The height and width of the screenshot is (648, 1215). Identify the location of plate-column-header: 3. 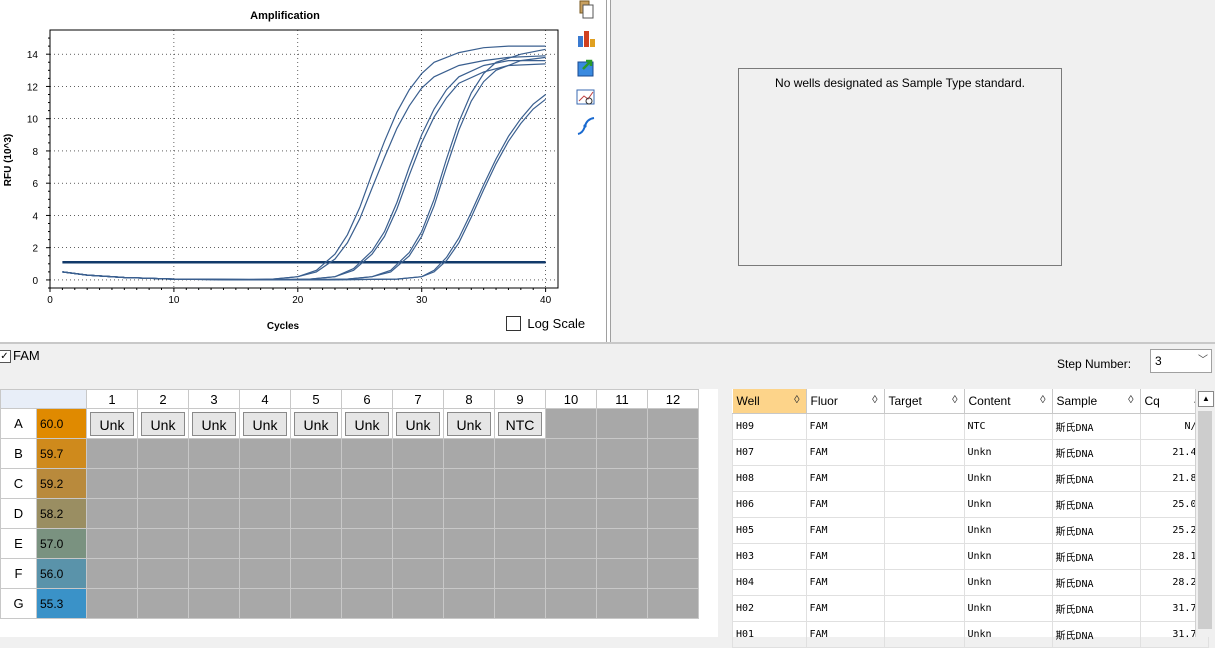
(214, 399).